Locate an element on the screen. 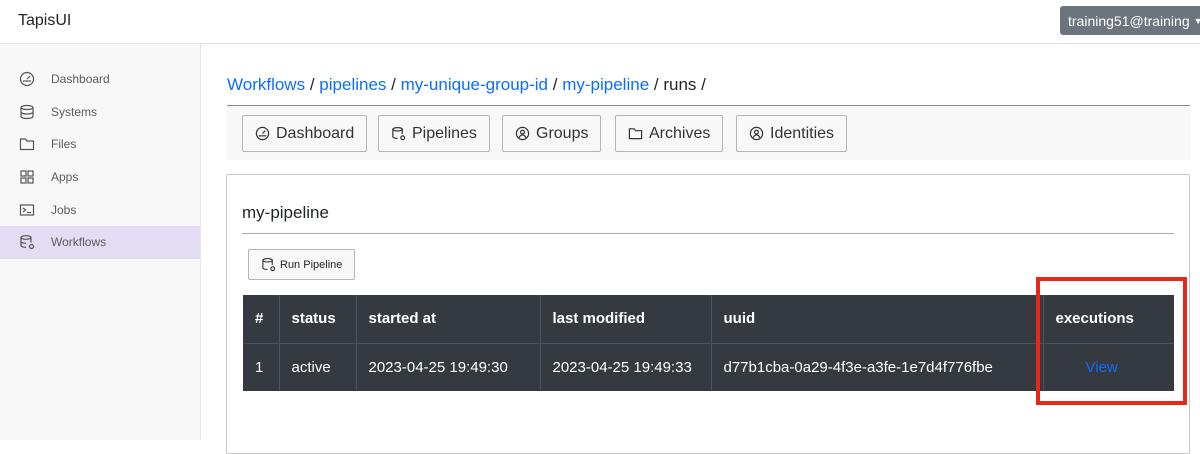 The width and height of the screenshot is (1200, 454). column-header: # is located at coordinates (261, 319).